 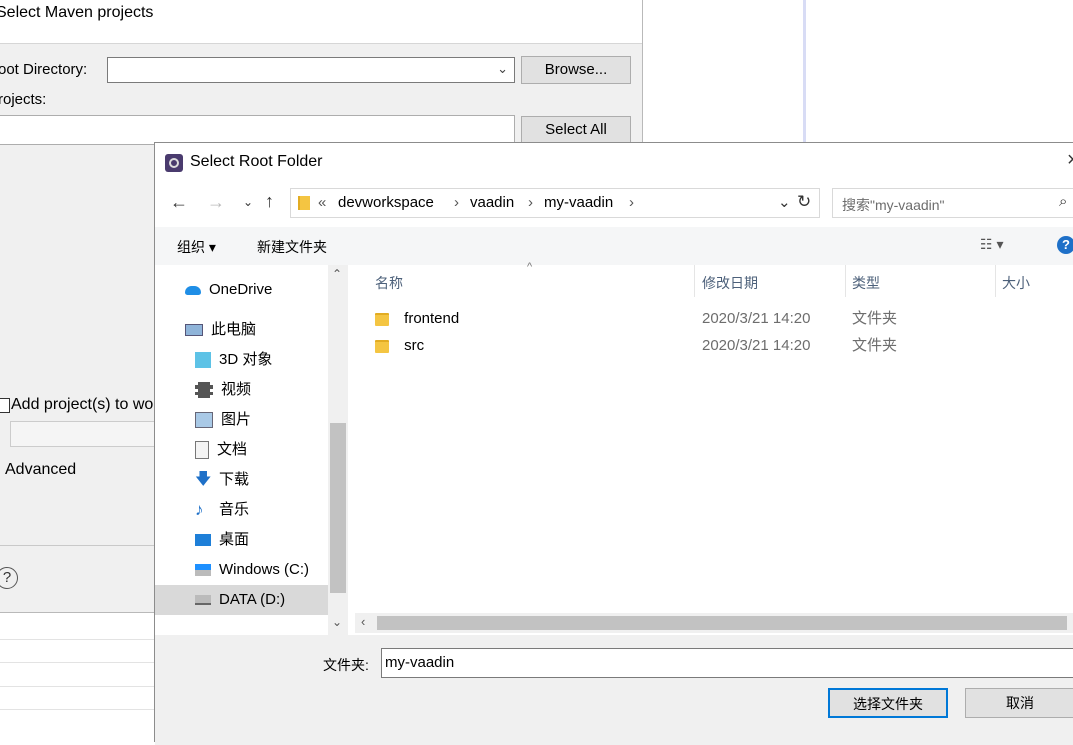 What do you see at coordinates (804, 72) in the screenshot?
I see `pane-divider` at bounding box center [804, 72].